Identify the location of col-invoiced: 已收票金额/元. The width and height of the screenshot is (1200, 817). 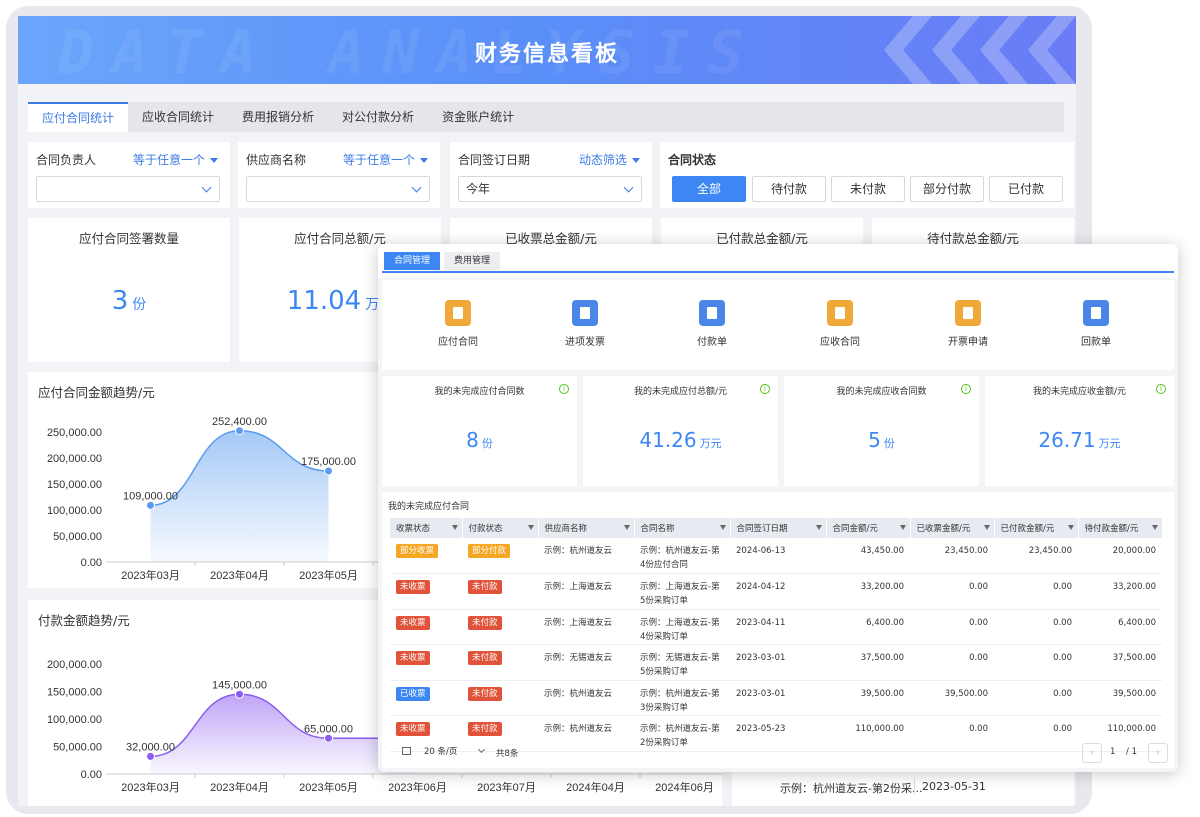
(952, 528).